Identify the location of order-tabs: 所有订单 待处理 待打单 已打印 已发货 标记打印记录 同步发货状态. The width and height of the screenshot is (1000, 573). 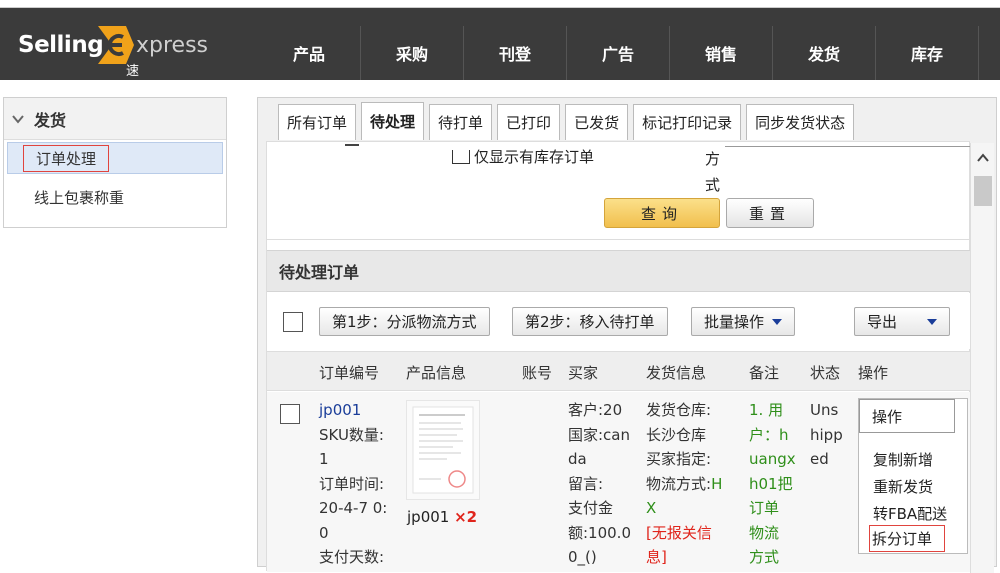
(568, 121).